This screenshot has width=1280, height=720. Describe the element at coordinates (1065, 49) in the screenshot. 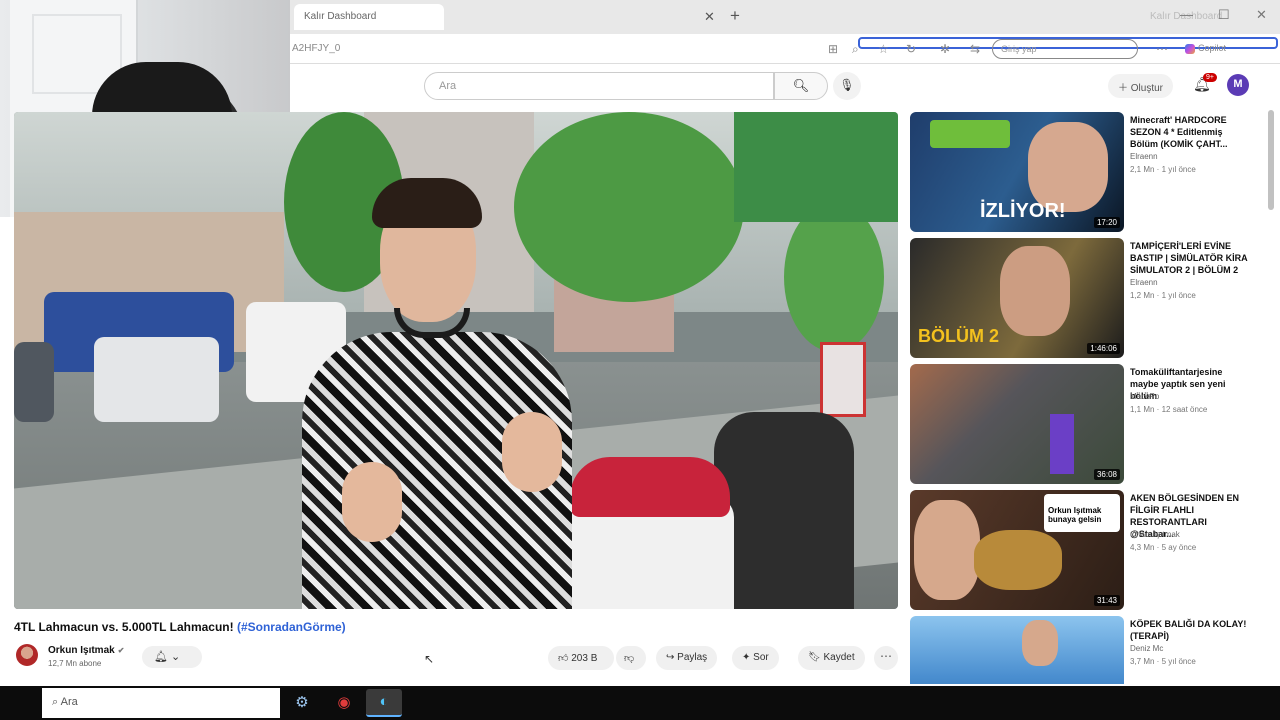

I see `profile-button: Giriş yap` at that location.